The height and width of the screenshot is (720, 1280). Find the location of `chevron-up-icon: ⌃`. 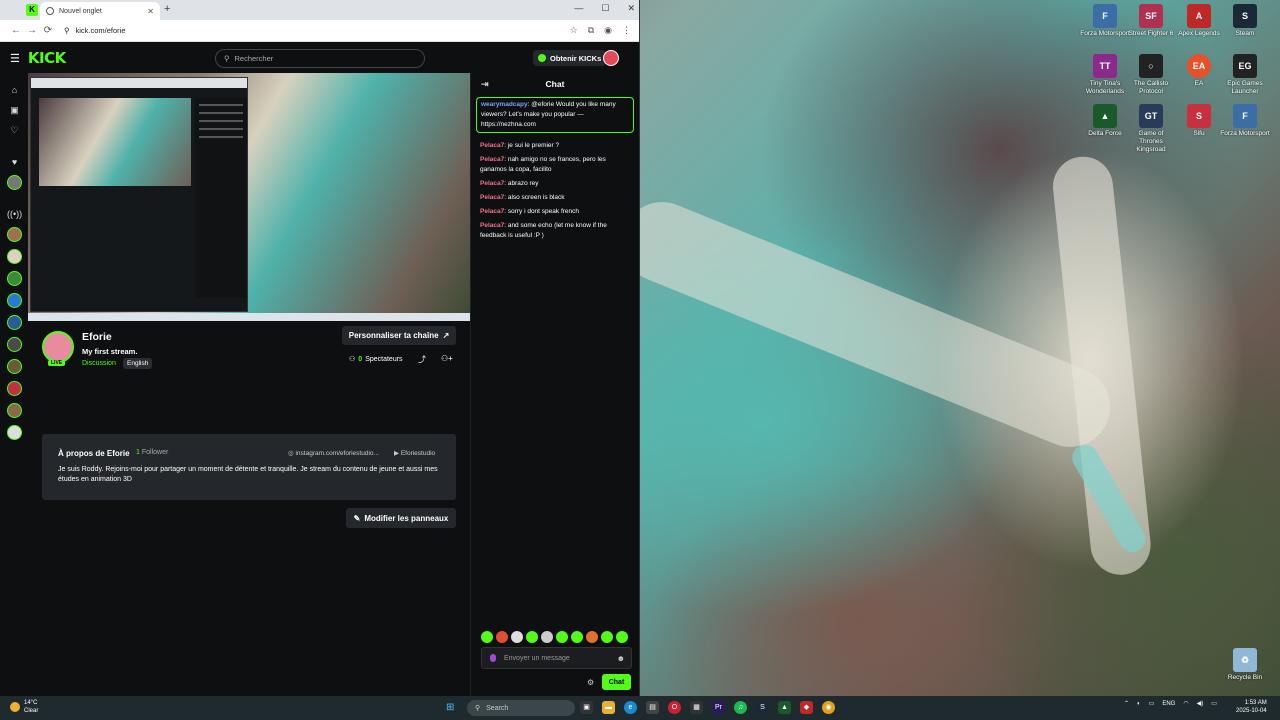

chevron-up-icon: ⌃ is located at coordinates (1126, 703).